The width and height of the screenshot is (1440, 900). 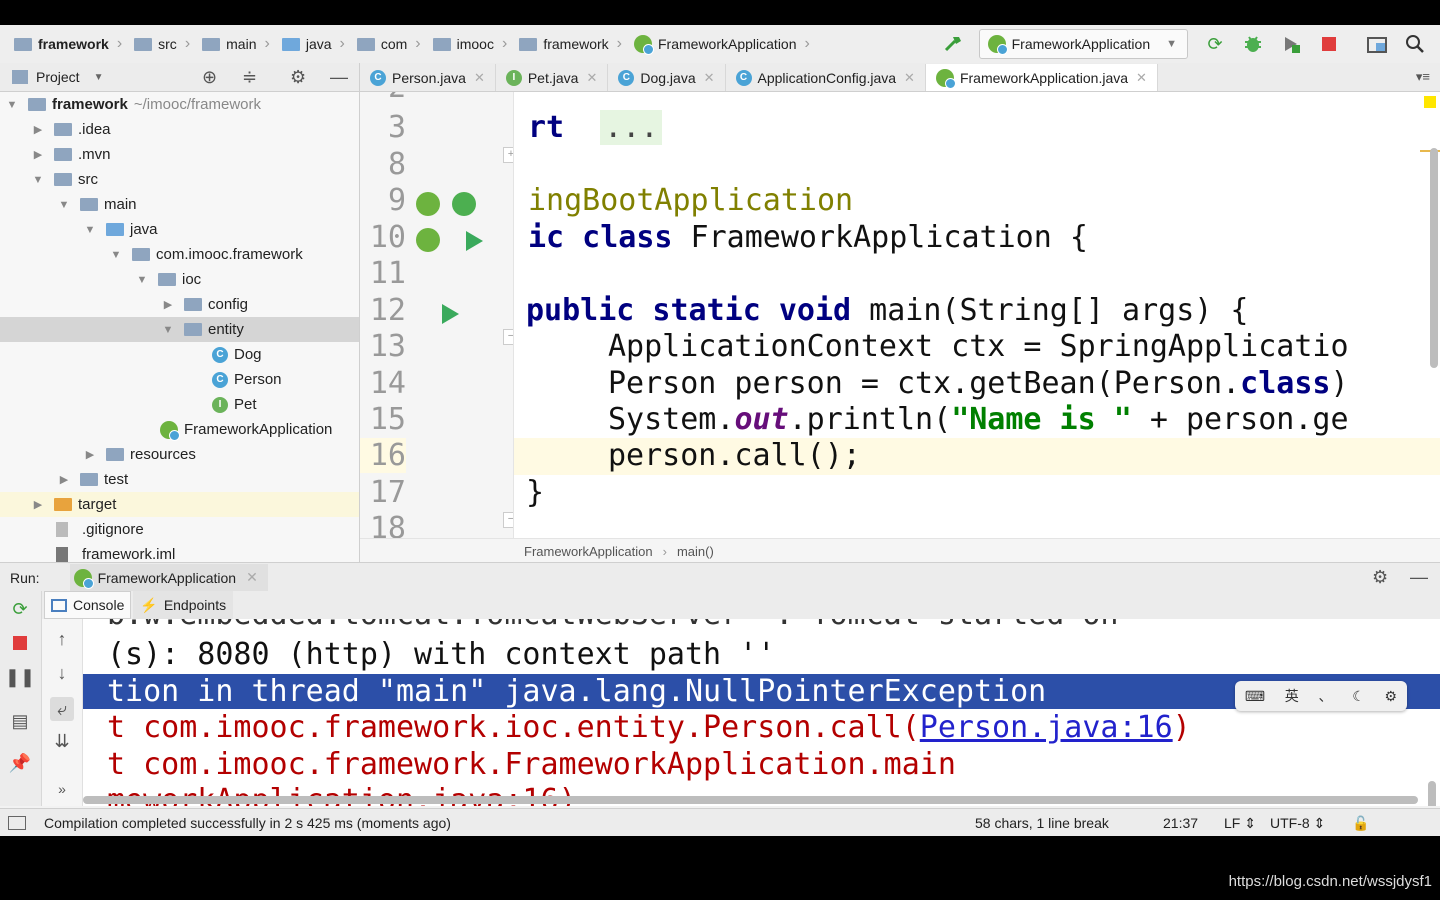 What do you see at coordinates (1321, 696) in the screenshot?
I see `input-method-bar: ⌨ 英 、 ☾ ⚙` at bounding box center [1321, 696].